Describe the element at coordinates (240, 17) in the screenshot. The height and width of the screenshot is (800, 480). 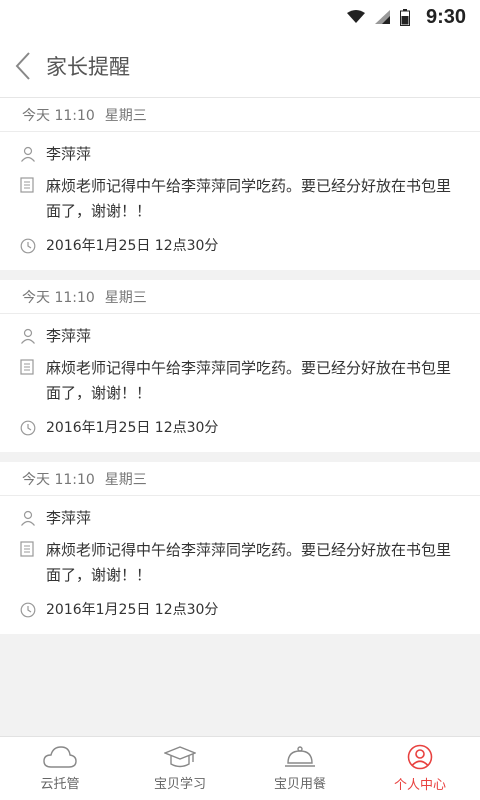
I see `status-bar: 9:30` at that location.